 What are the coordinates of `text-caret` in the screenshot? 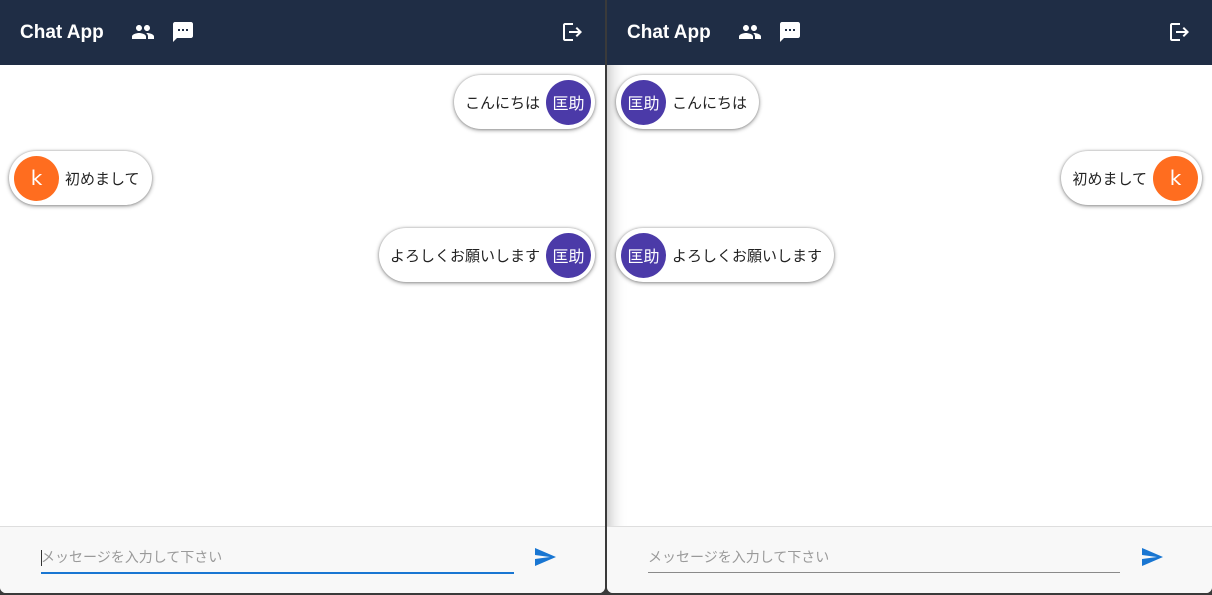 It's located at (41, 558).